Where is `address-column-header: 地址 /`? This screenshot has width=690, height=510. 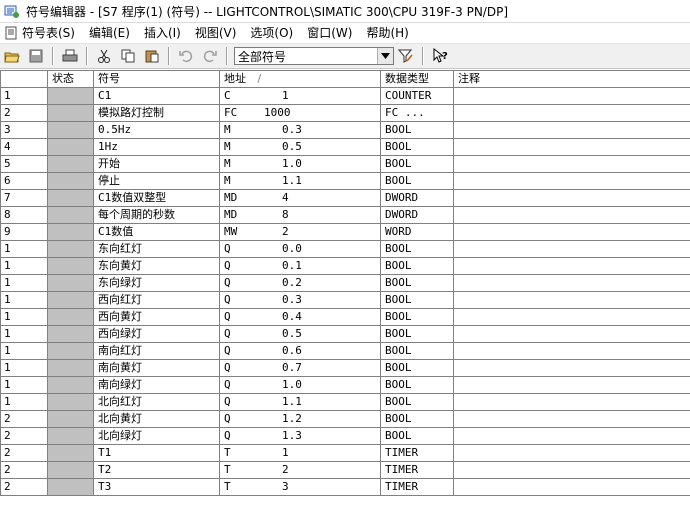
address-column-header: 地址 / is located at coordinates (300, 79).